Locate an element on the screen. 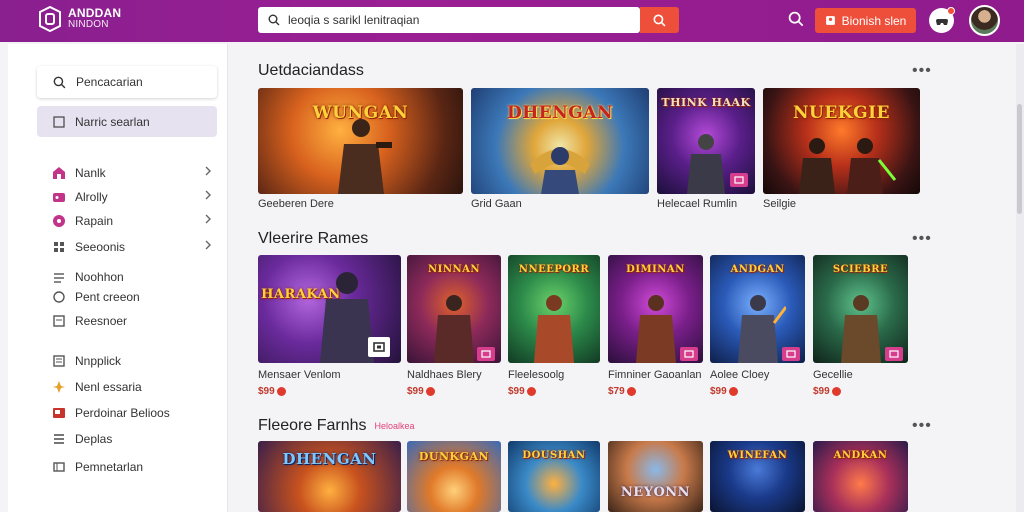  card-title: Fleelesoolg is located at coordinates (536, 375).